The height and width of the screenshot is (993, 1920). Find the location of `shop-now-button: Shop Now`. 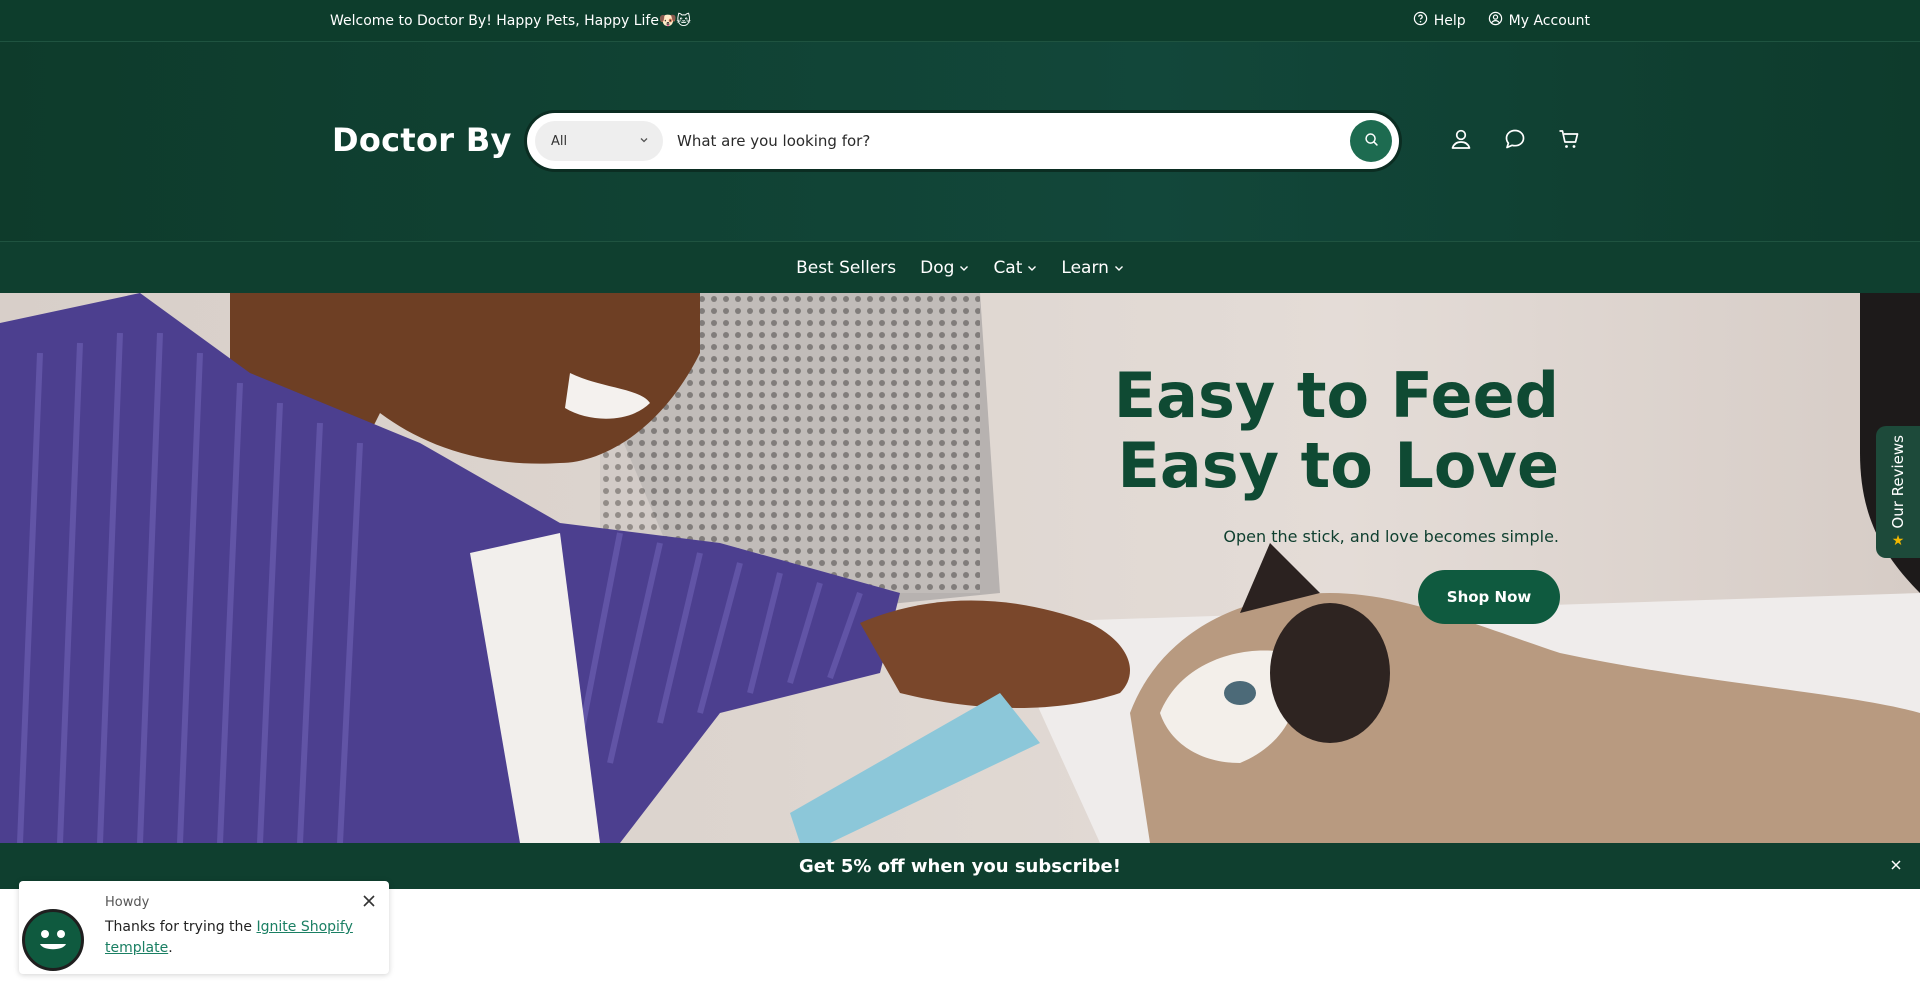

shop-now-button: Shop Now is located at coordinates (1489, 597).